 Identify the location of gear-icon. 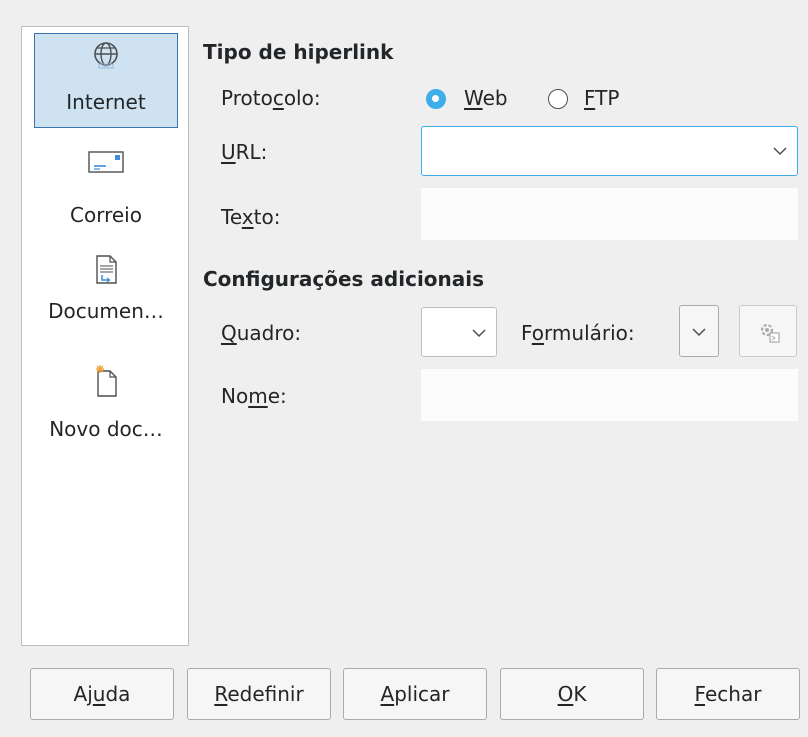
(770, 333).